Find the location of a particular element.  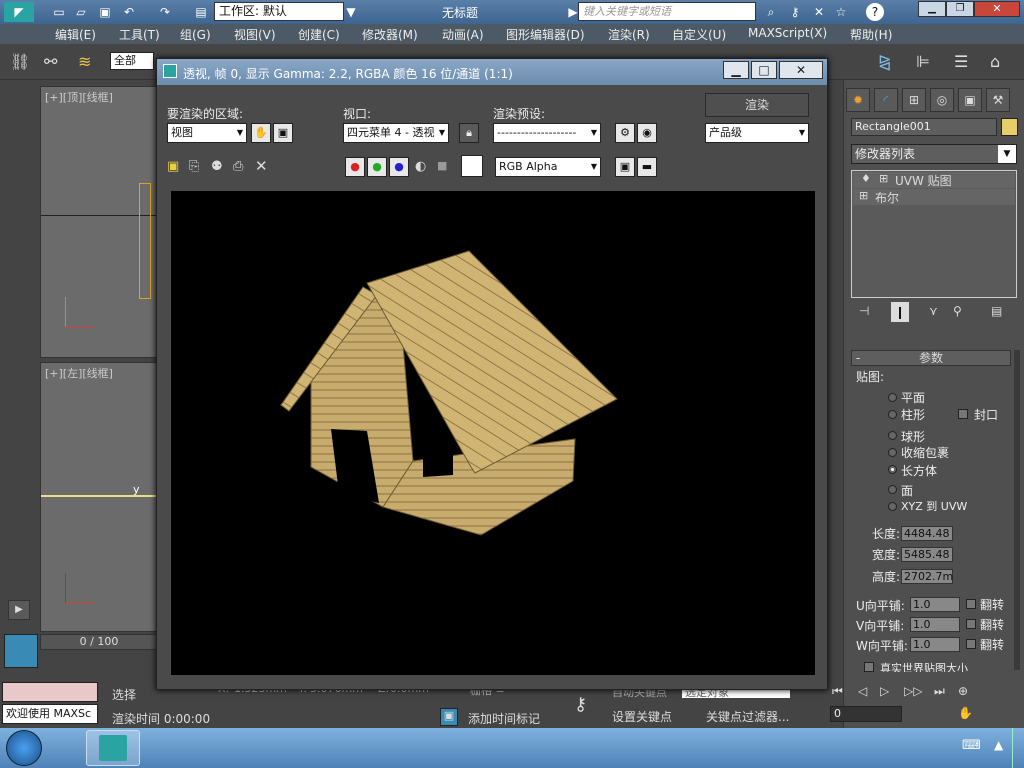

next-frame-icon: ▷▷ is located at coordinates (913, 691).